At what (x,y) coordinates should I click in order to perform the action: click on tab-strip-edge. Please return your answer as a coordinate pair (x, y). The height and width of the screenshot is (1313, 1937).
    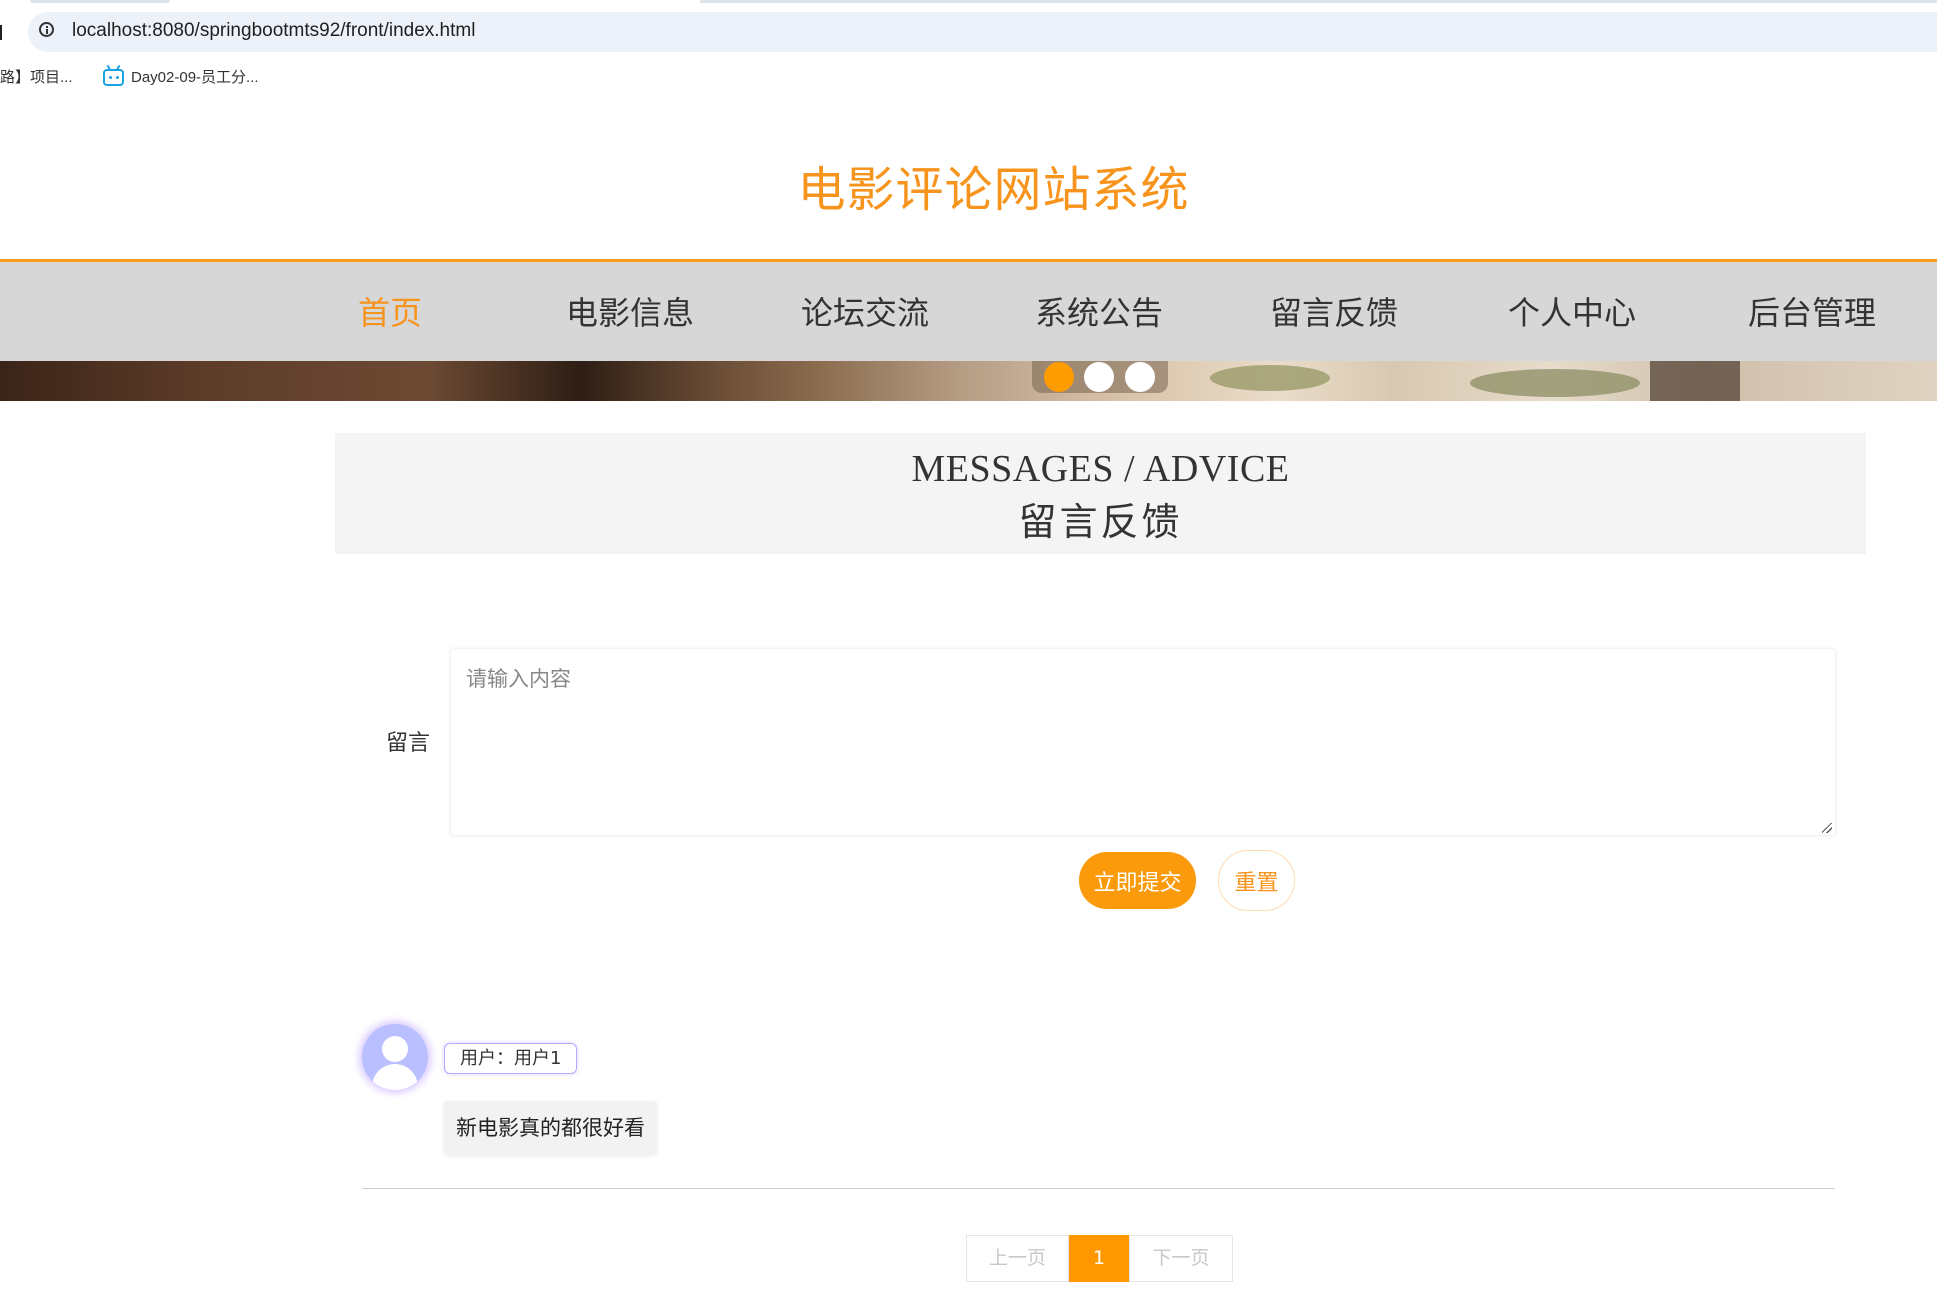
    Looking at the image, I should click on (1318, 1).